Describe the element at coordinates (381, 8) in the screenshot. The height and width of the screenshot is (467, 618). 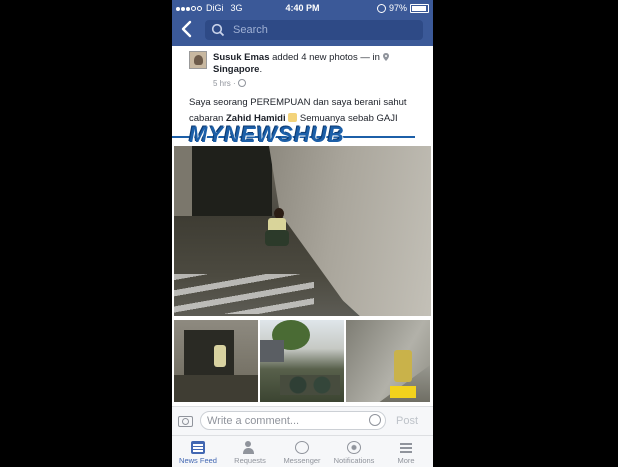
I see `rotation-lock-icon` at that location.